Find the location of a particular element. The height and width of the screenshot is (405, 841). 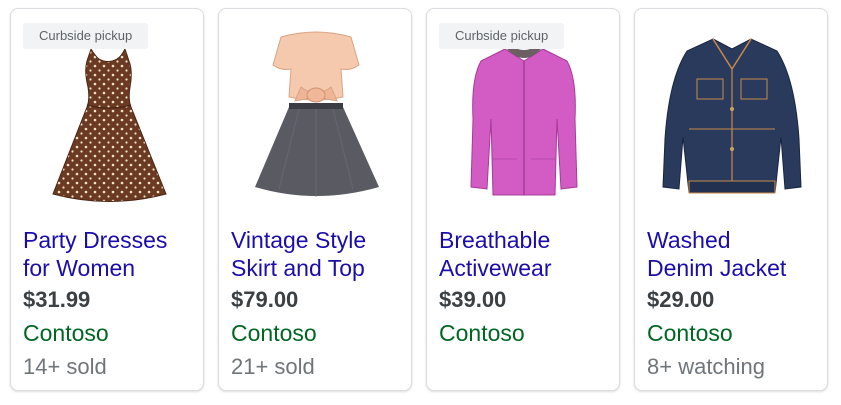

product-image-skirt-top is located at coordinates (315, 111).